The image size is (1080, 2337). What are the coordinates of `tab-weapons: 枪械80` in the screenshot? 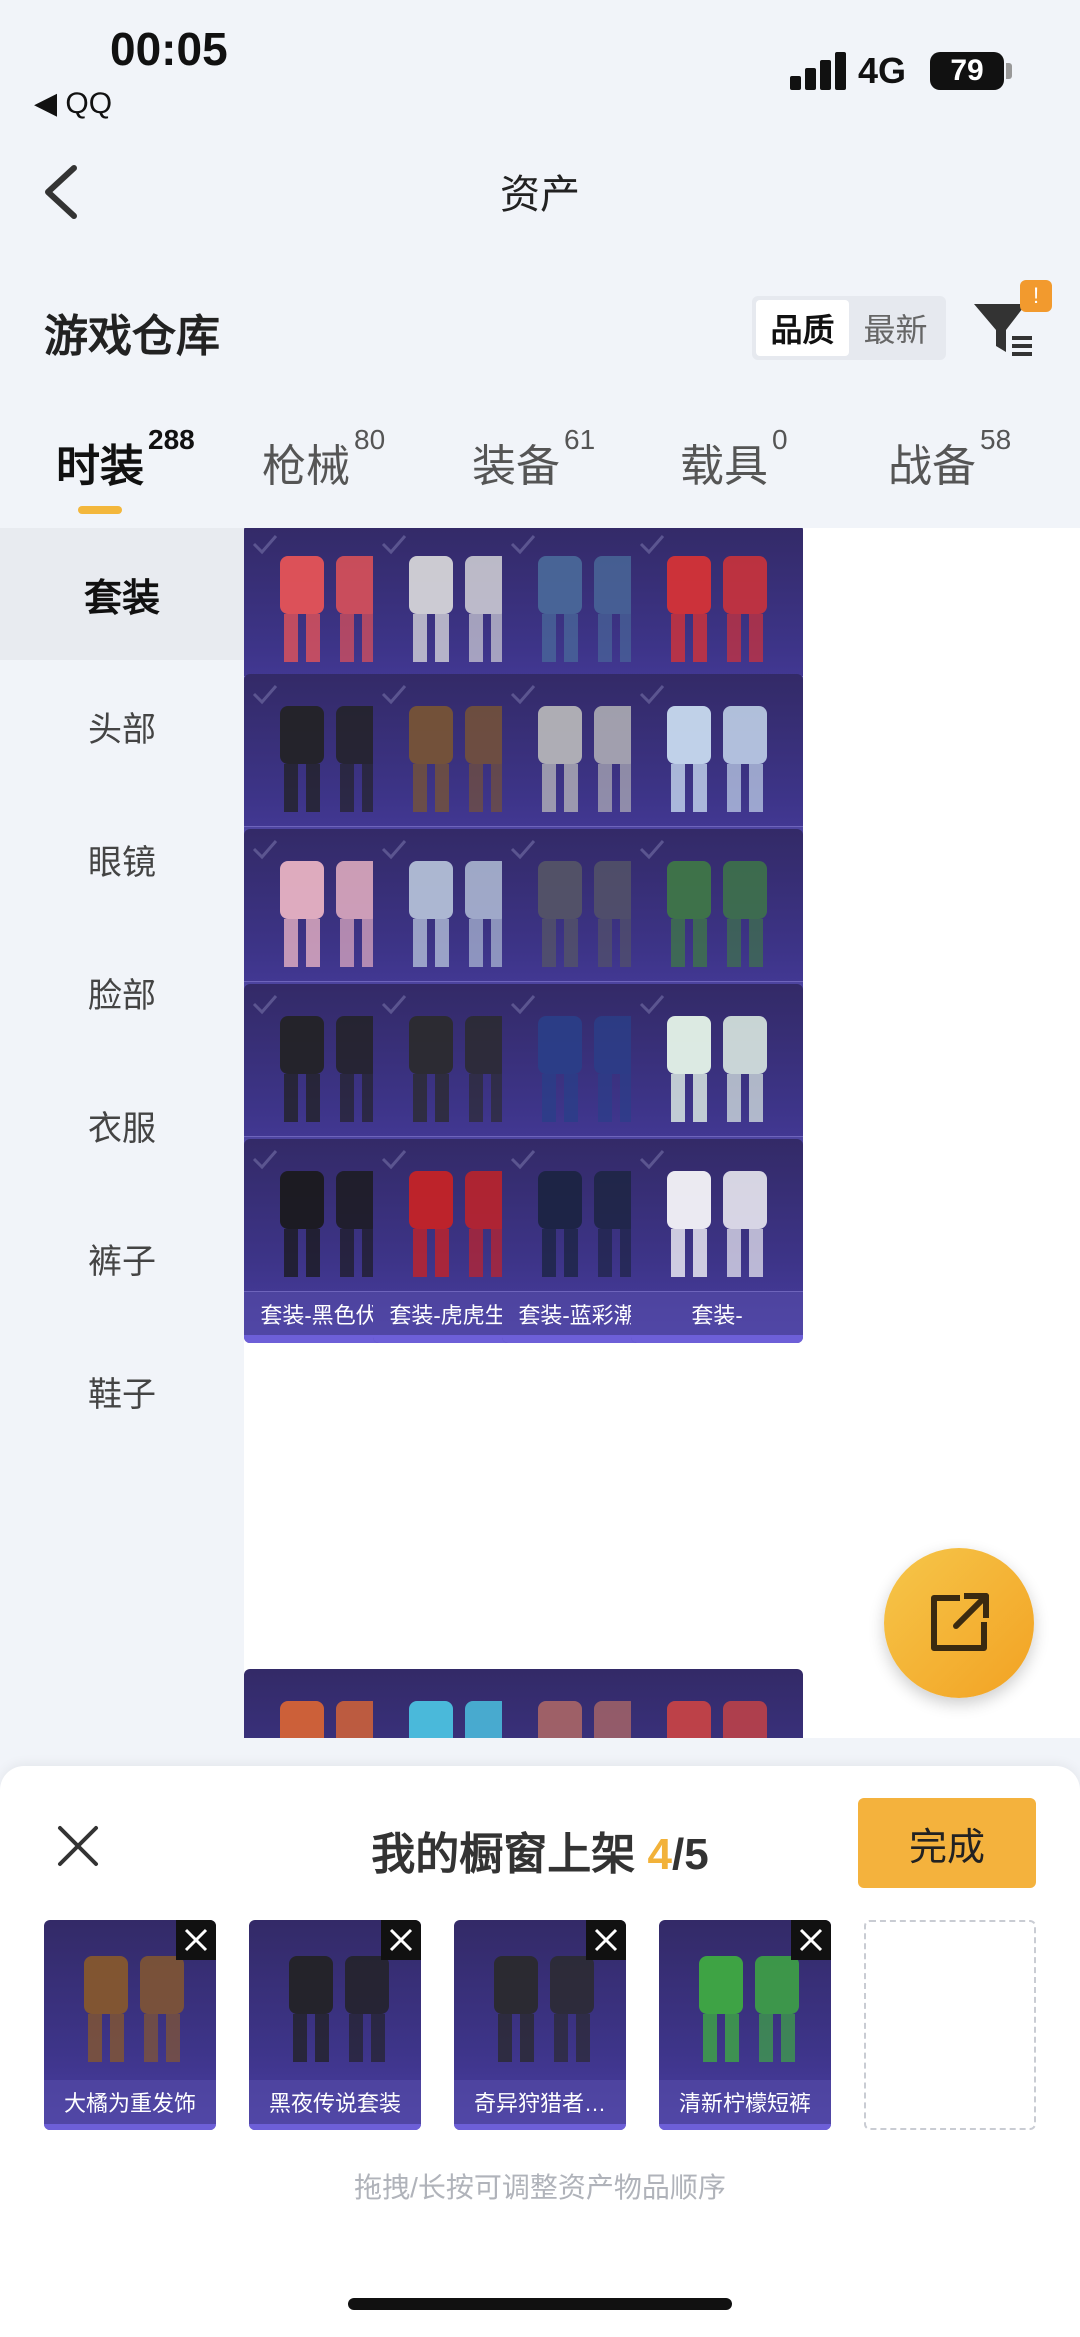 It's located at (323, 459).